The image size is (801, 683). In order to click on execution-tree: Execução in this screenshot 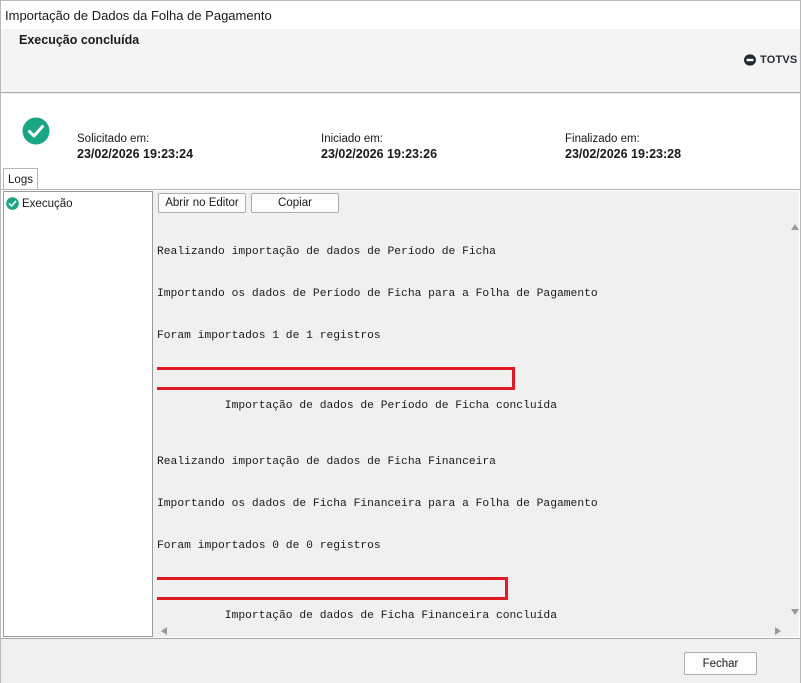, I will do `click(78, 414)`.